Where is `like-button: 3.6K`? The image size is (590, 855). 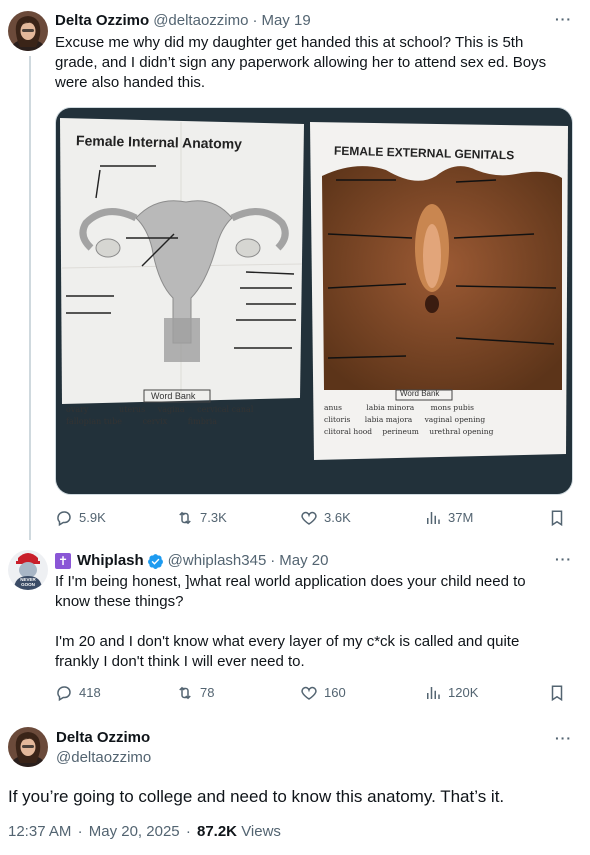
like-button: 3.6K is located at coordinates (325, 518).